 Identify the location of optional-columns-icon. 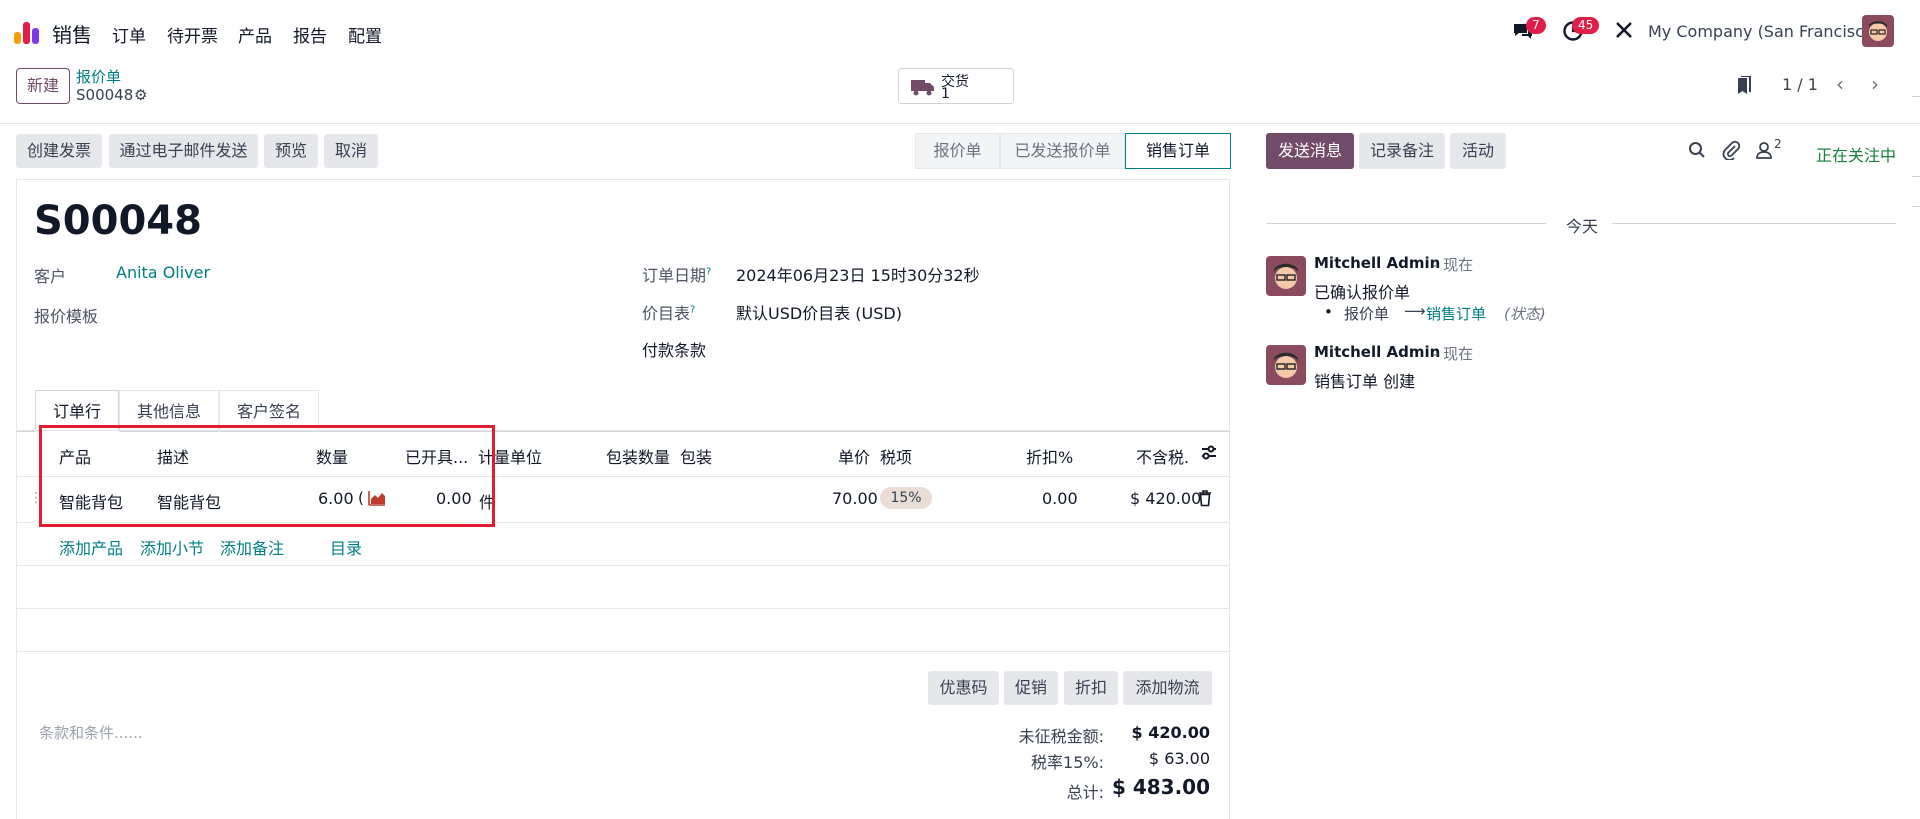
(1209, 455).